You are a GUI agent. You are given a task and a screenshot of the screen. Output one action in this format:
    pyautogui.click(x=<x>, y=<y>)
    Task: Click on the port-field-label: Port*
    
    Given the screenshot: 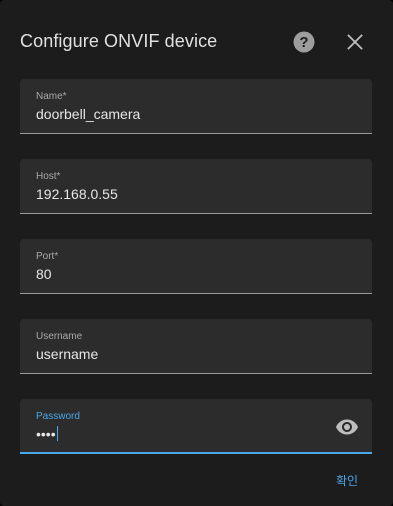 What is the action you would take?
    pyautogui.click(x=47, y=256)
    